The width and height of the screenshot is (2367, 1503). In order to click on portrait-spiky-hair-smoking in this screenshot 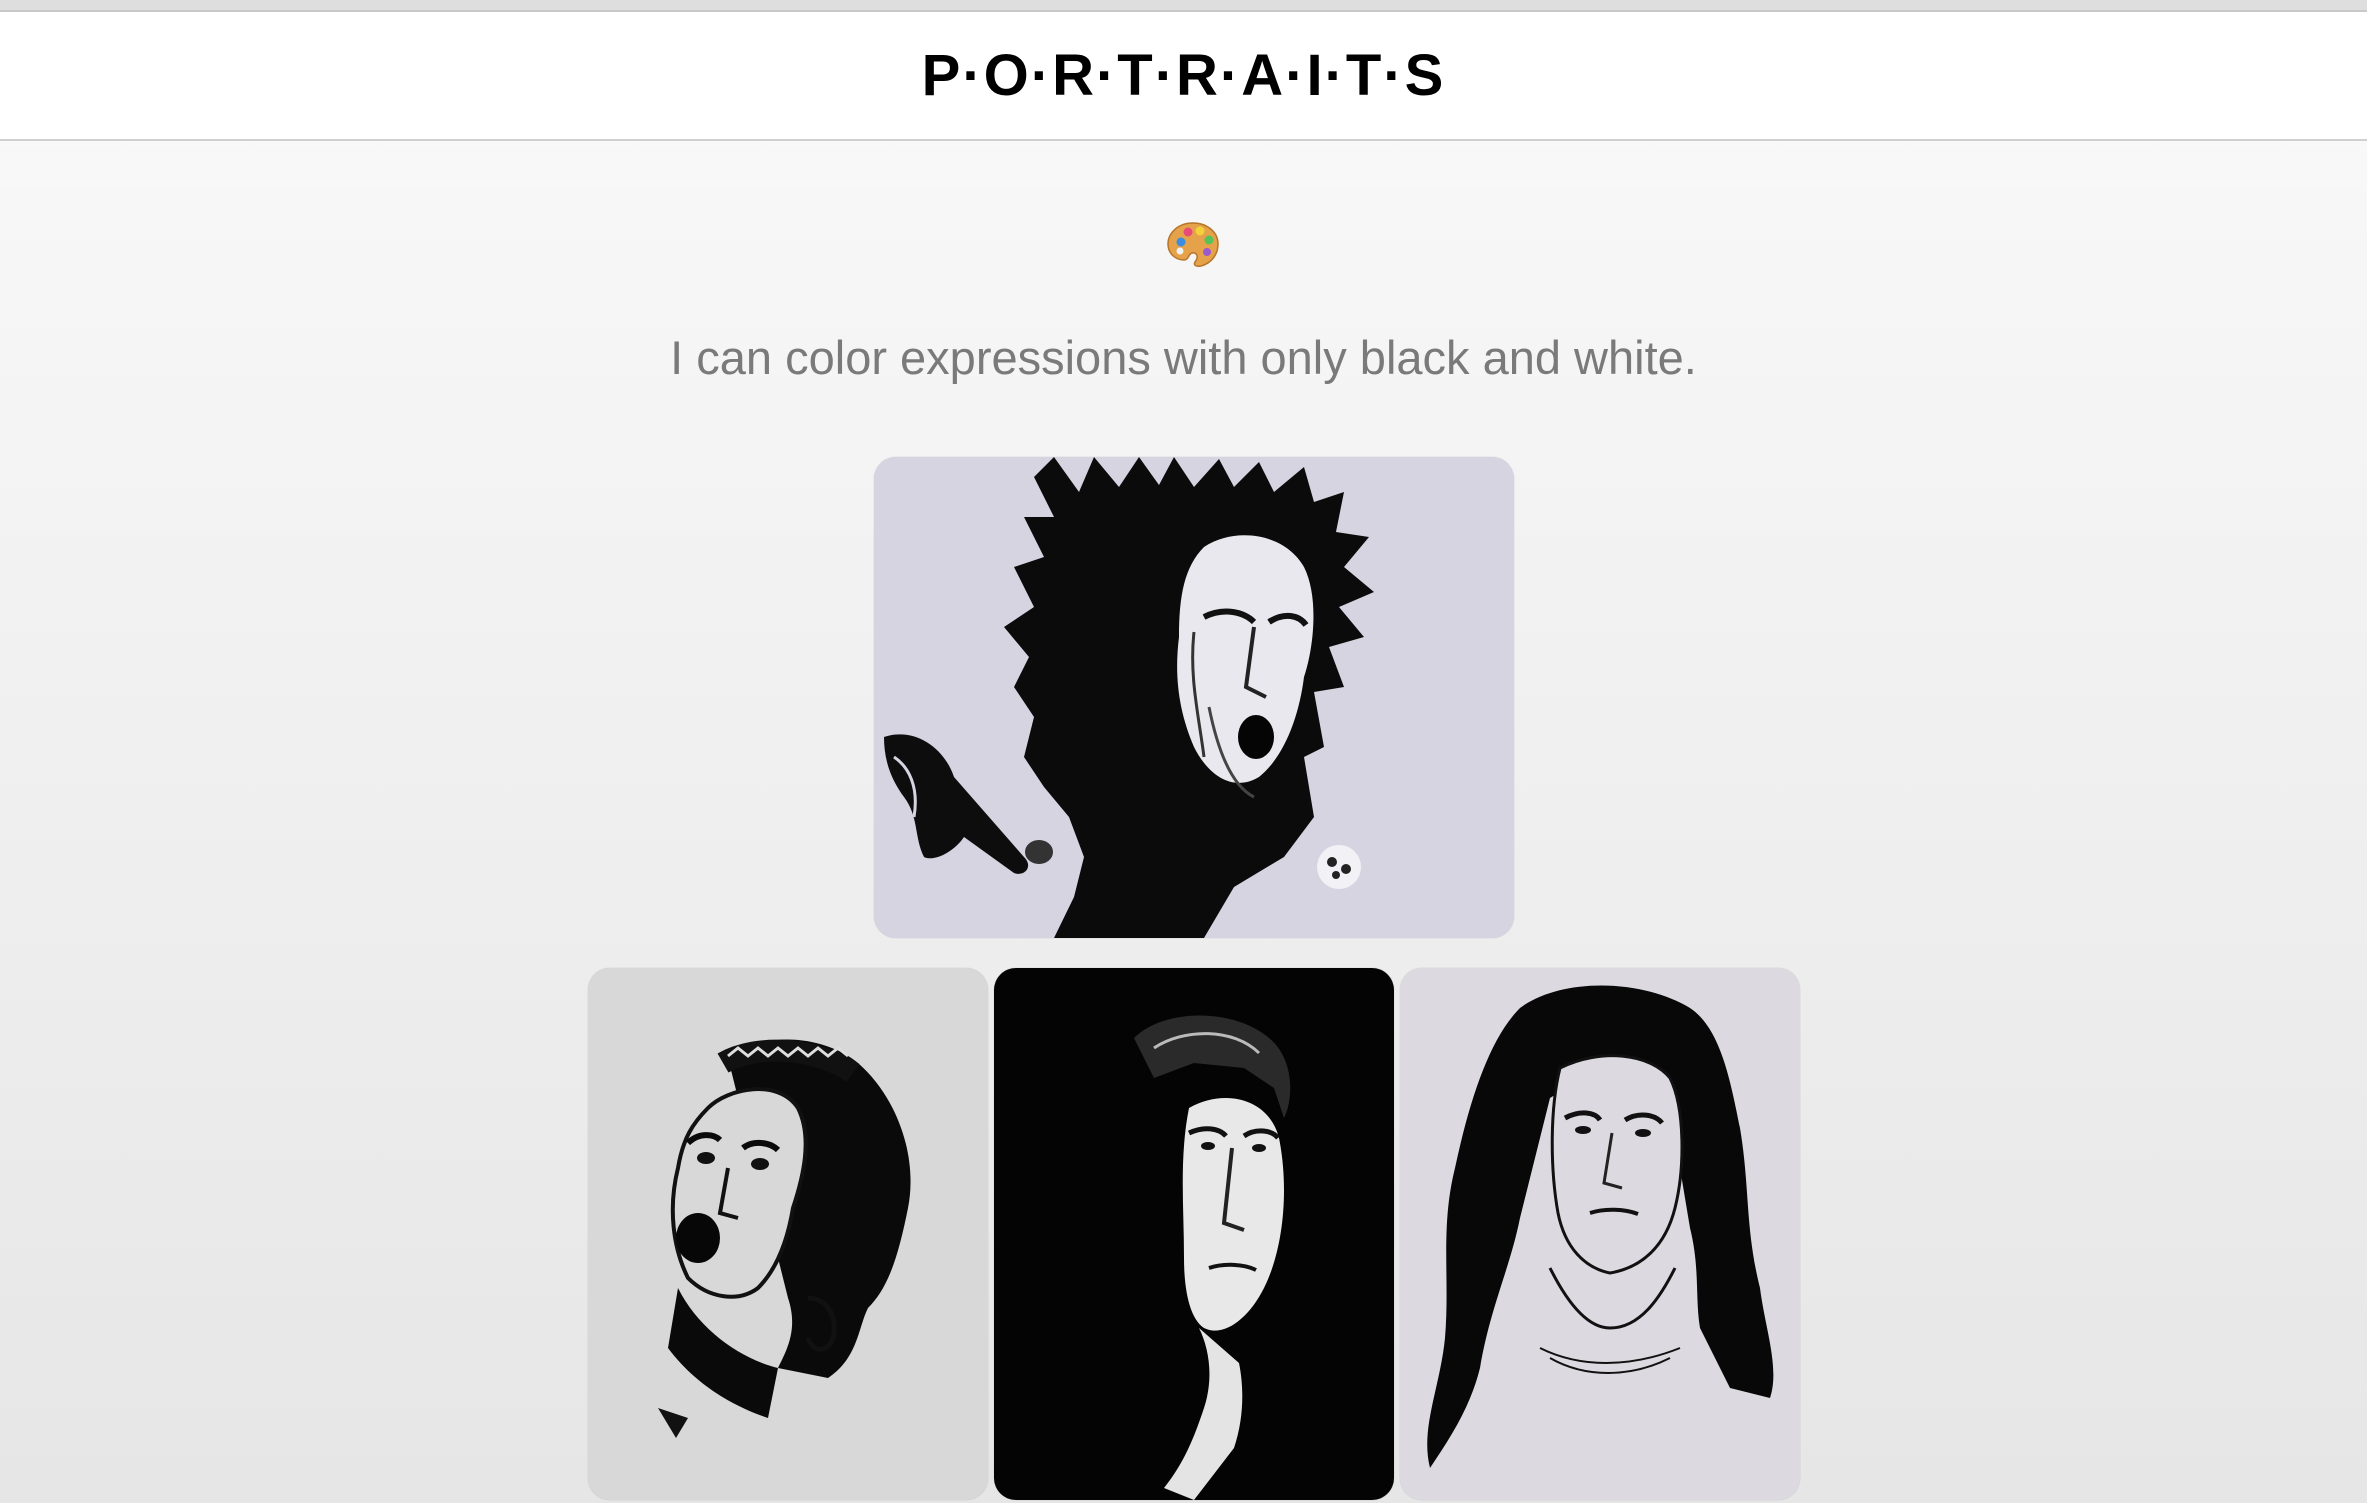, I will do `click(1194, 697)`.